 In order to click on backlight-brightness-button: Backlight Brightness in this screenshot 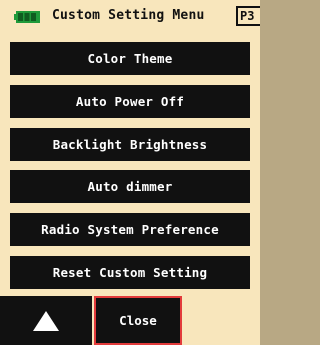, I will do `click(130, 144)`.